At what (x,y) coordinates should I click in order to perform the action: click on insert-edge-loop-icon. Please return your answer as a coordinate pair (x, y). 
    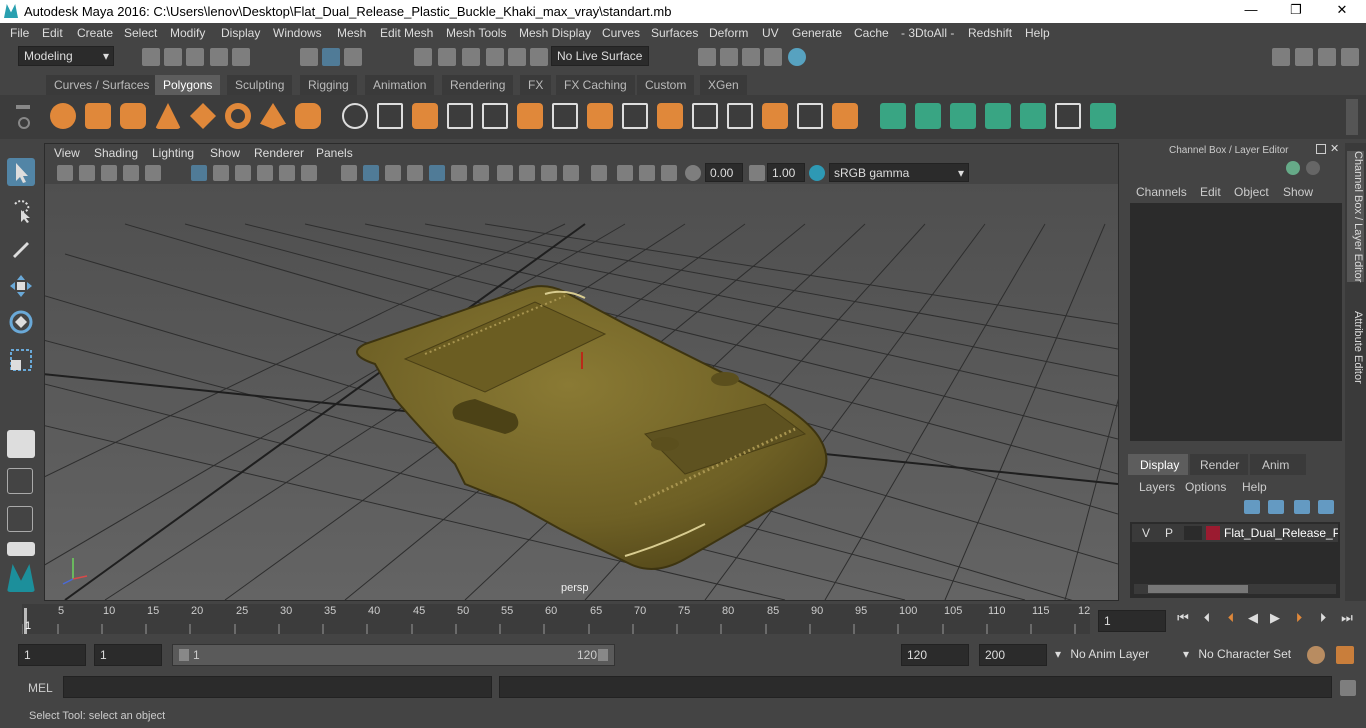
    Looking at the image, I should click on (705, 116).